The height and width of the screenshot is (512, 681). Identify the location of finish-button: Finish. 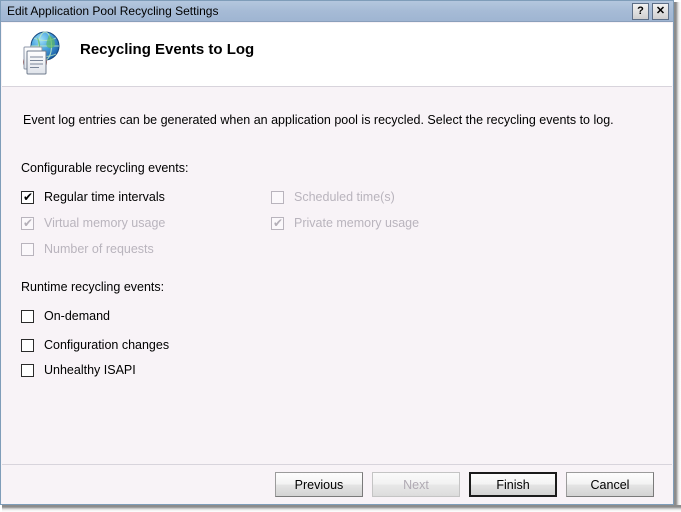
(513, 484).